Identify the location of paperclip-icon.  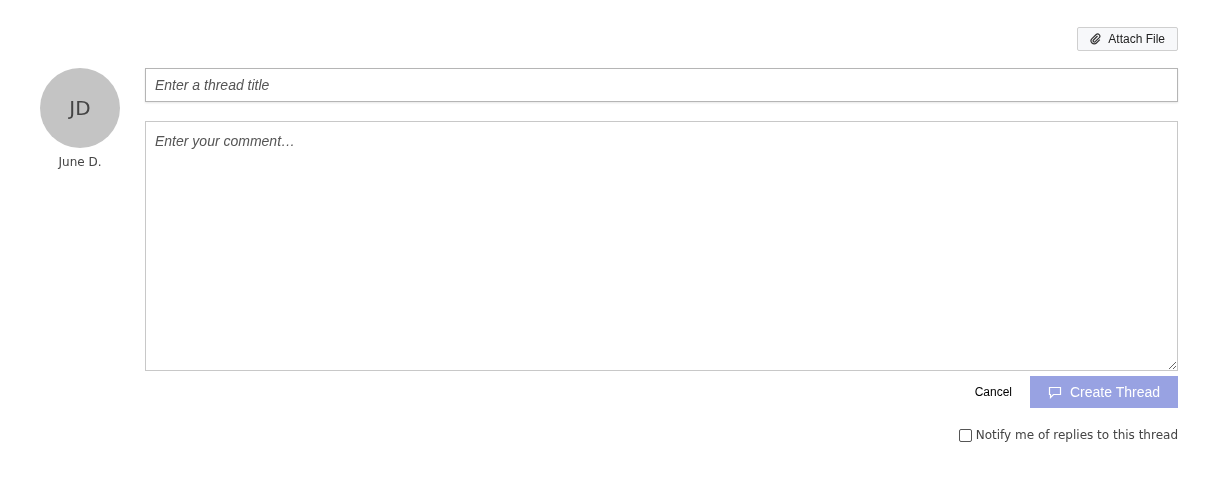
(1096, 39).